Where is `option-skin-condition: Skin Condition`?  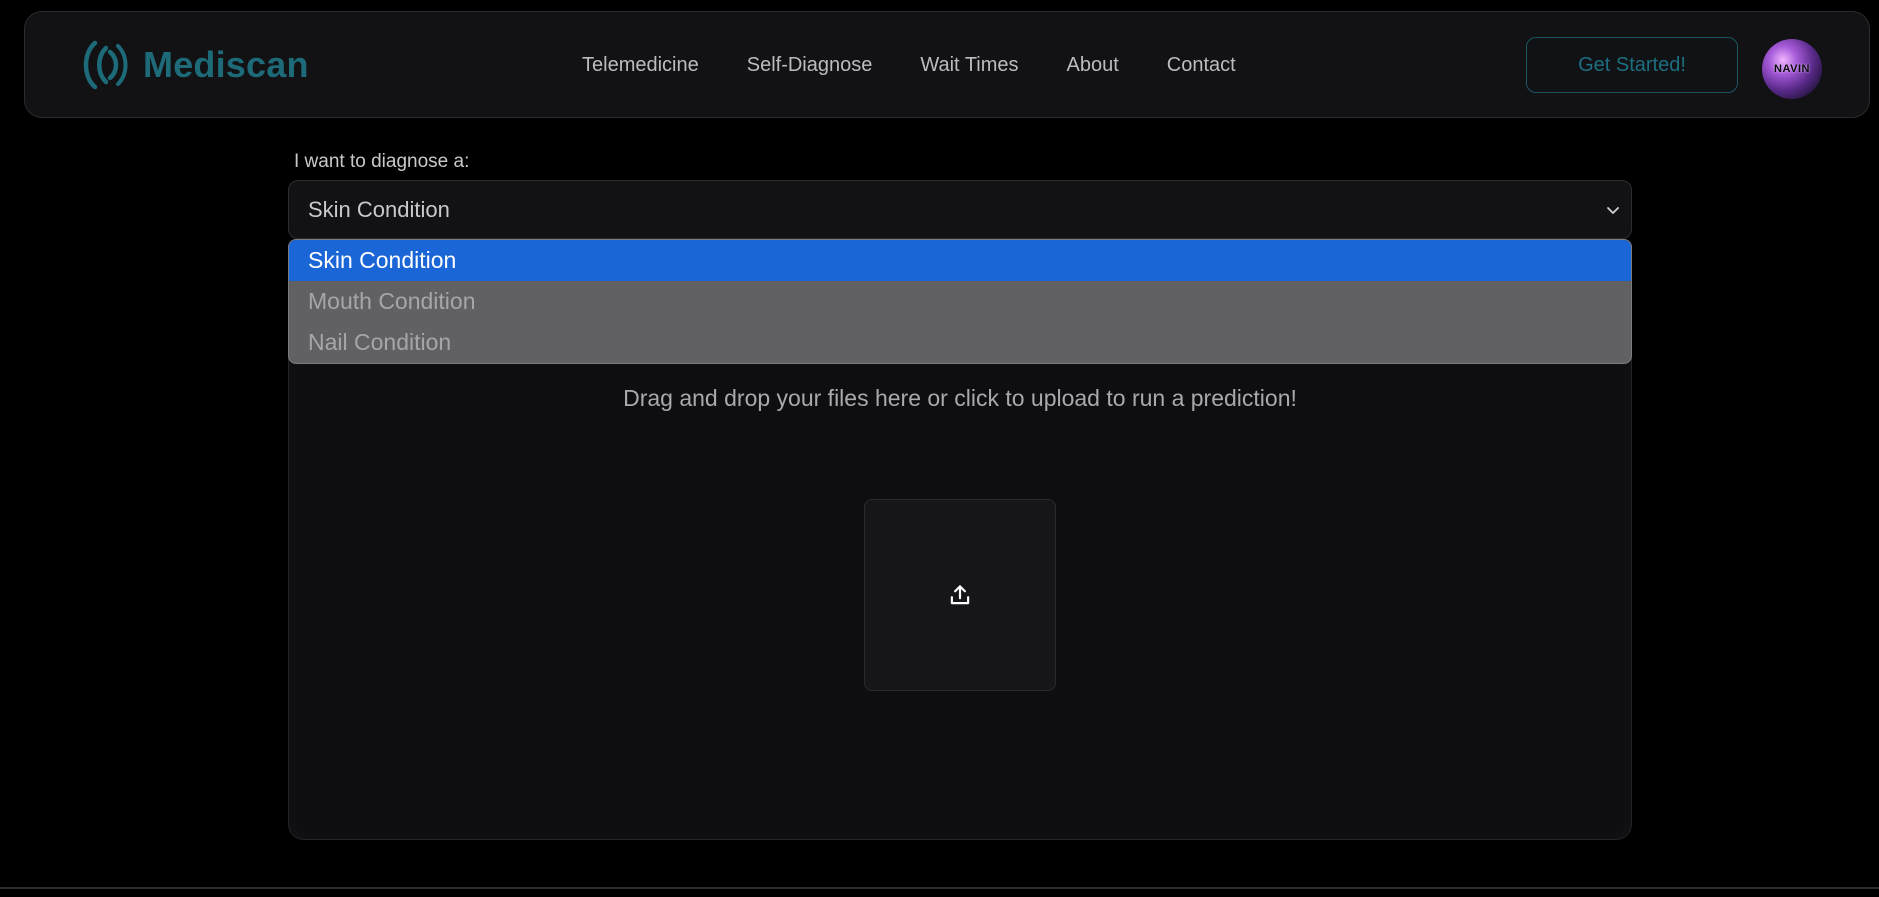
option-skin-condition: Skin Condition is located at coordinates (960, 260).